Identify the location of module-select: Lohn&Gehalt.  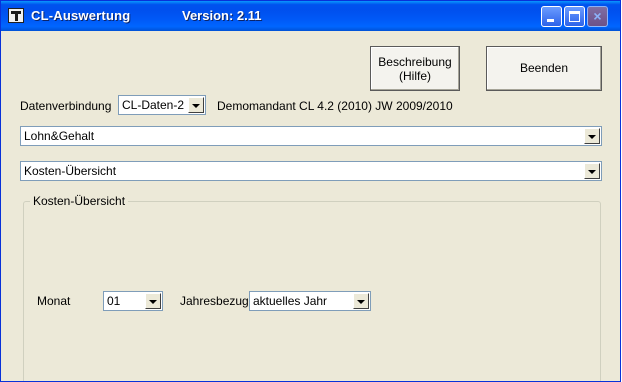
(311, 136).